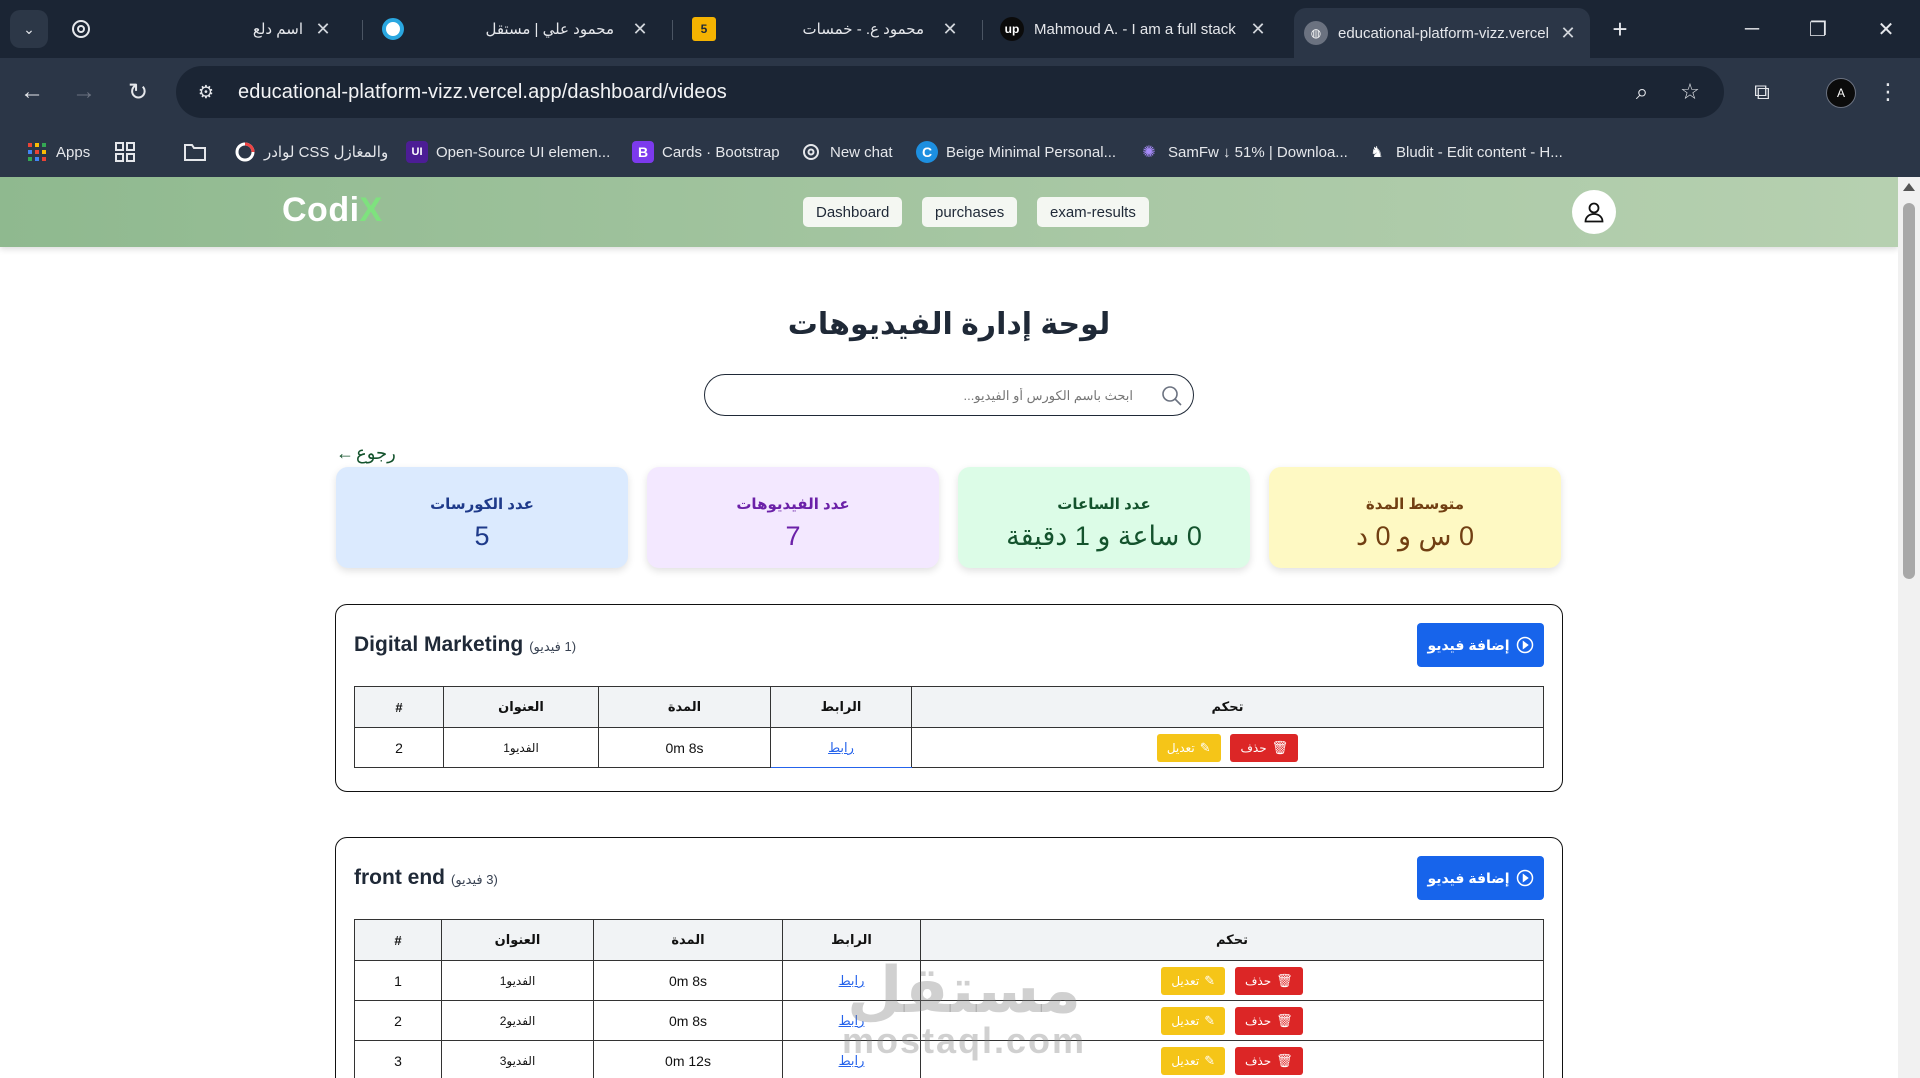 Image resolution: width=1920 pixels, height=1078 pixels. What do you see at coordinates (399, 747) in the screenshot?
I see `video-num: 2` at bounding box center [399, 747].